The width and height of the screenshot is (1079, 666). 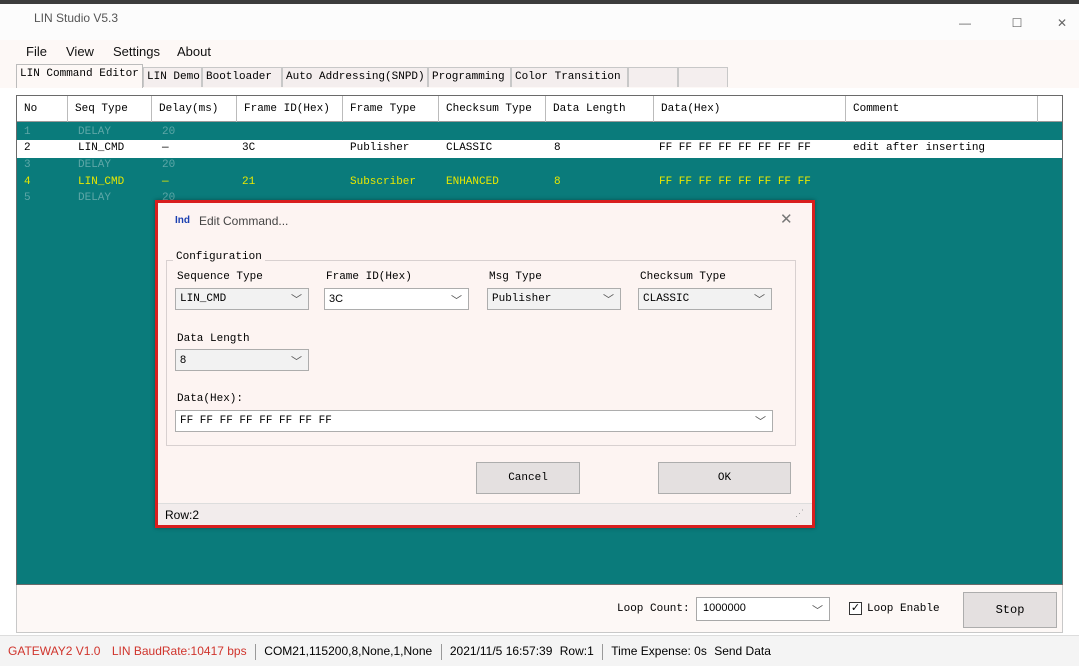 What do you see at coordinates (1060, 23) in the screenshot?
I see `close-button: ✕` at bounding box center [1060, 23].